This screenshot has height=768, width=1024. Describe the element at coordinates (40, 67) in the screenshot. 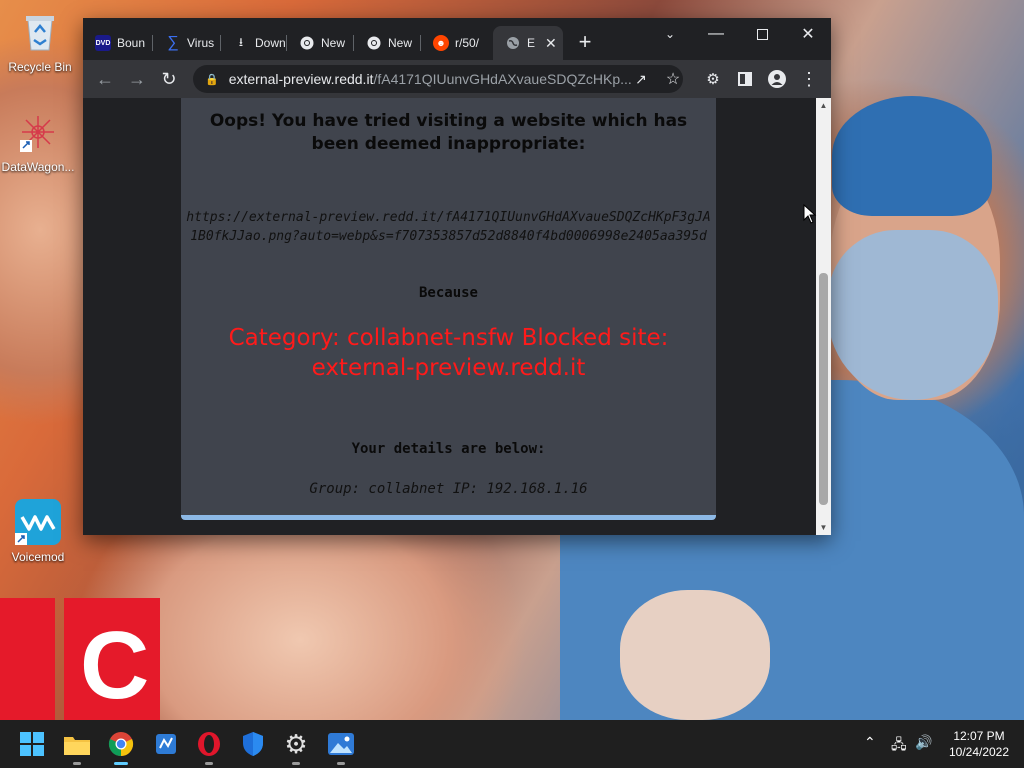

I see `desktop-icon-label: Recycle Bin` at that location.